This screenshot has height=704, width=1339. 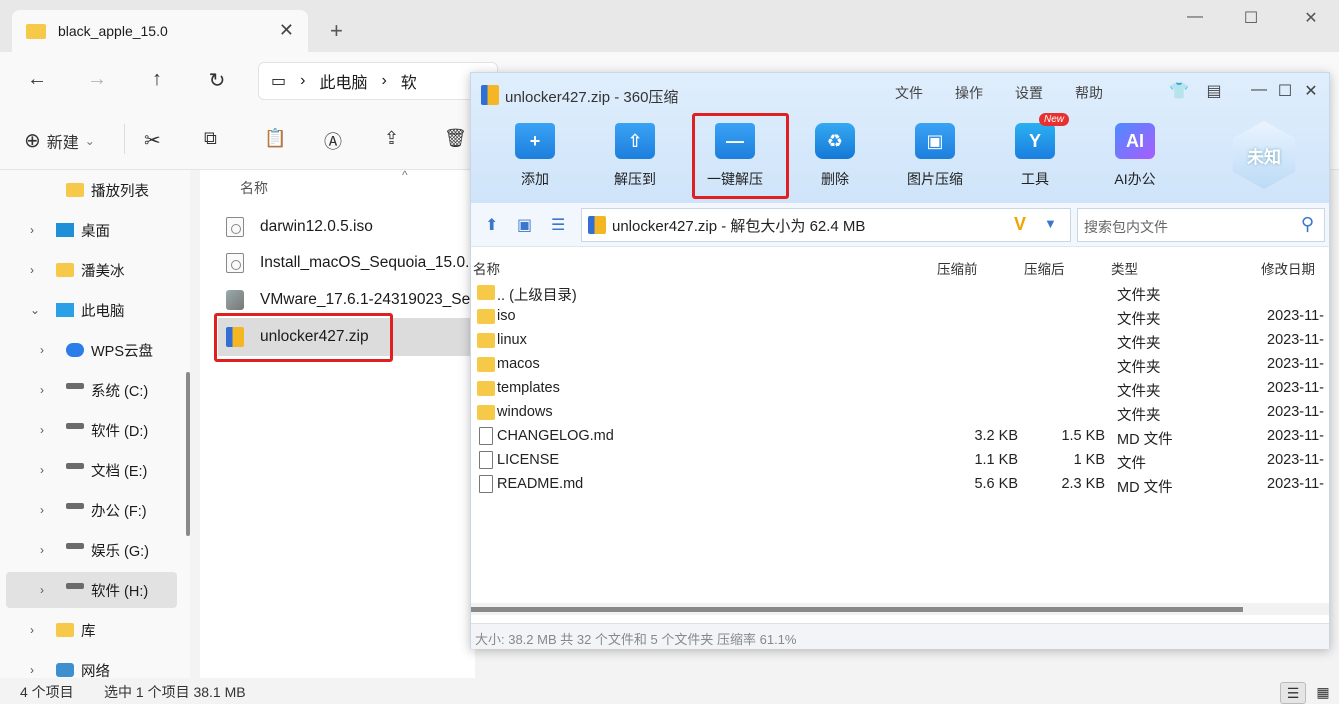 I want to click on tools-icon: Y, so click(x=1035, y=141).